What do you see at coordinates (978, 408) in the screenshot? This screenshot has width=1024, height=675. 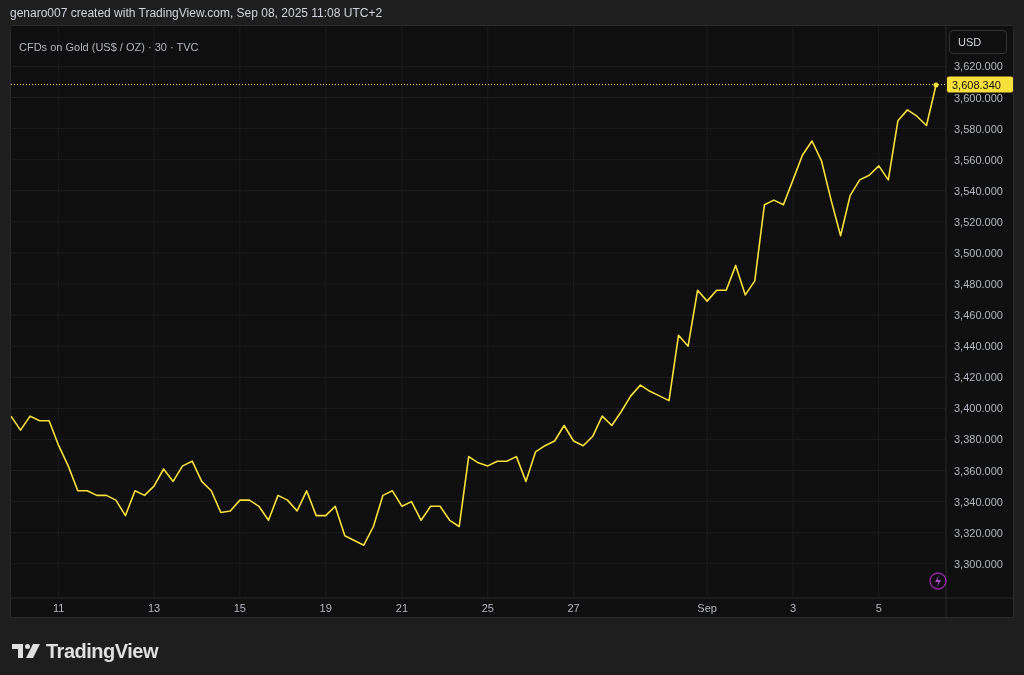 I see `price-axis-label: 3,400.000` at bounding box center [978, 408].